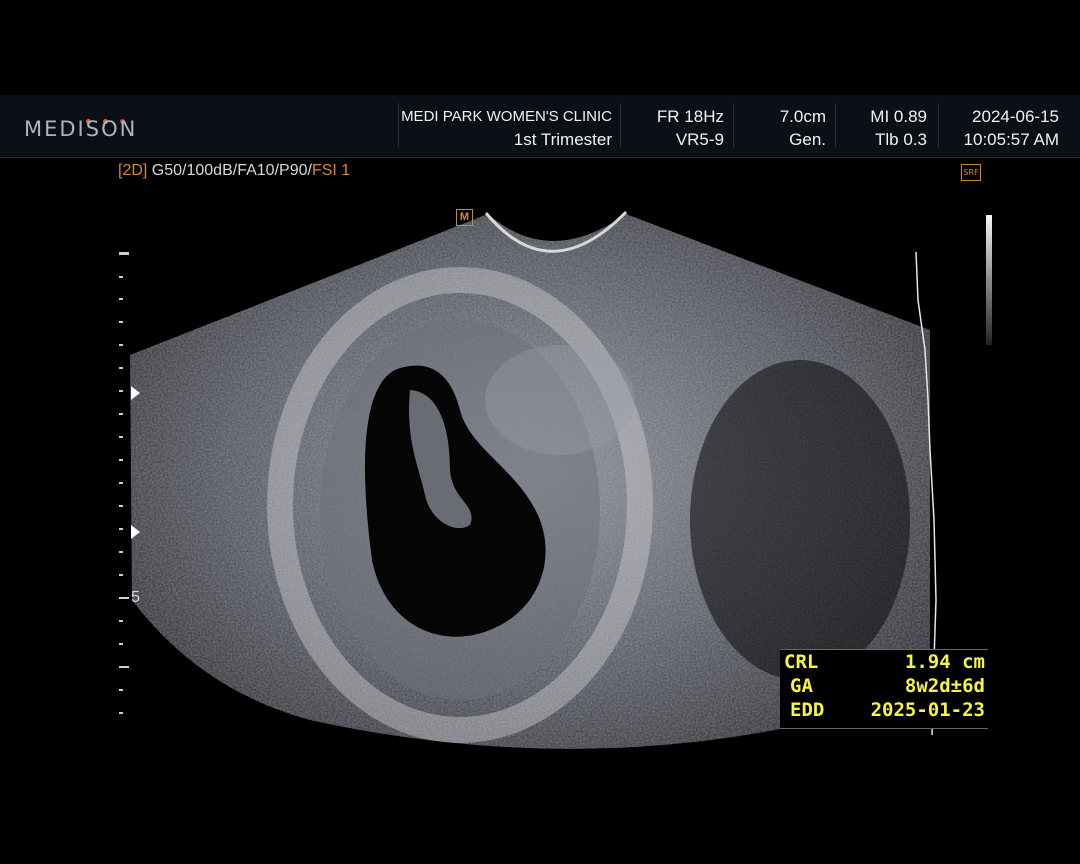  What do you see at coordinates (506, 116) in the screenshot?
I see `clinic-name: MEDI PARK WOMEN'S CLINIC` at bounding box center [506, 116].